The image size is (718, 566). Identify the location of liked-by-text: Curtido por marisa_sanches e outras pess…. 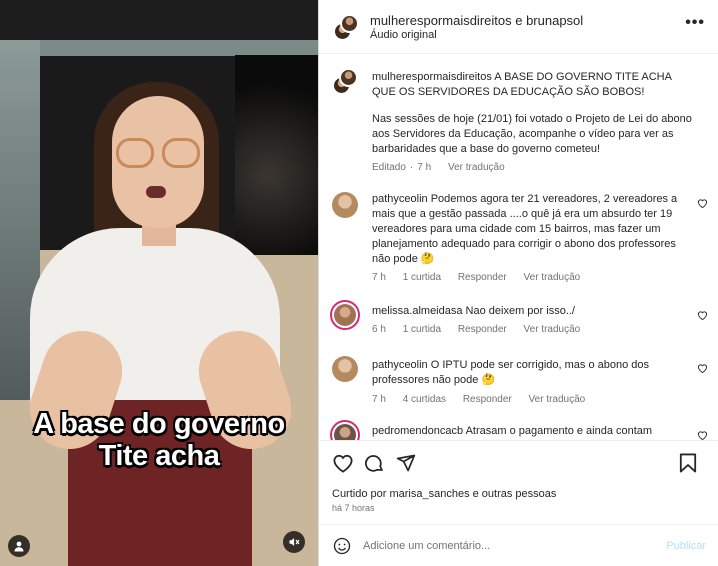
(444, 494).